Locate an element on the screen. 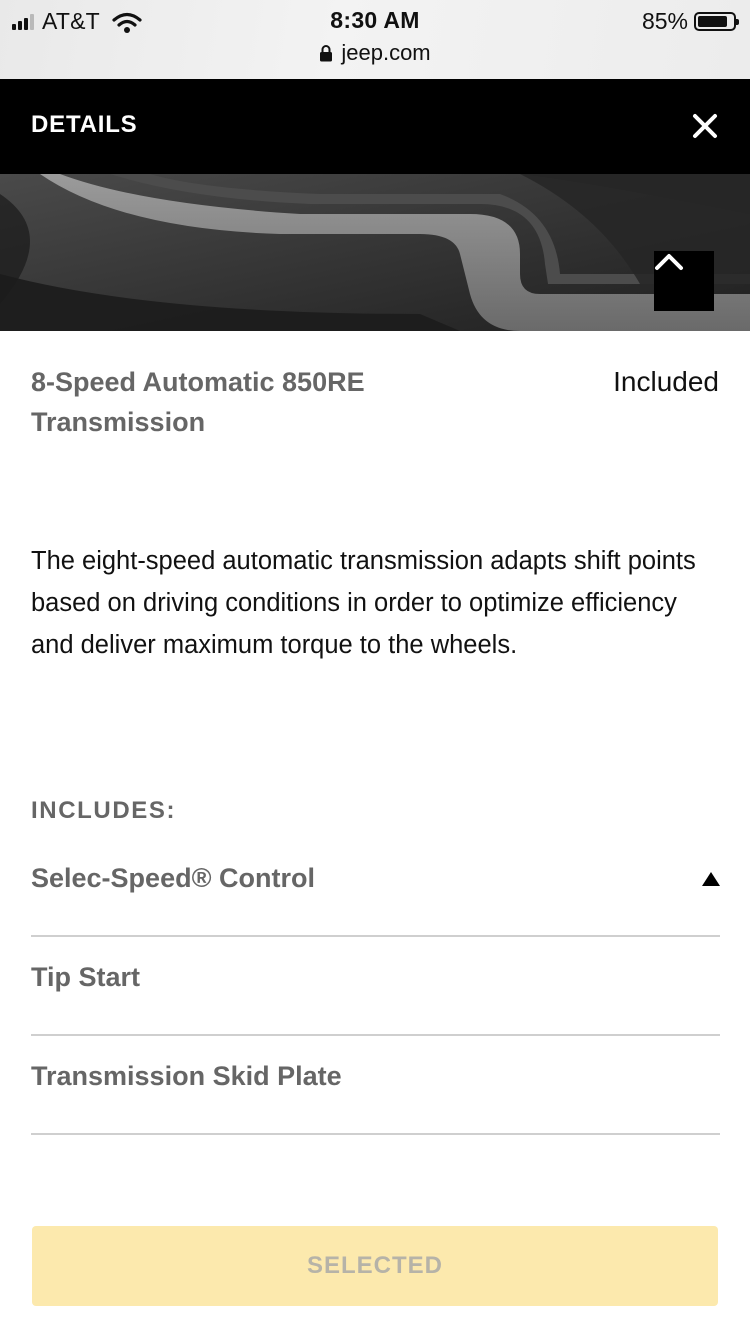 This screenshot has width=750, height=1334. include-item-label: Tip Start is located at coordinates (86, 977).